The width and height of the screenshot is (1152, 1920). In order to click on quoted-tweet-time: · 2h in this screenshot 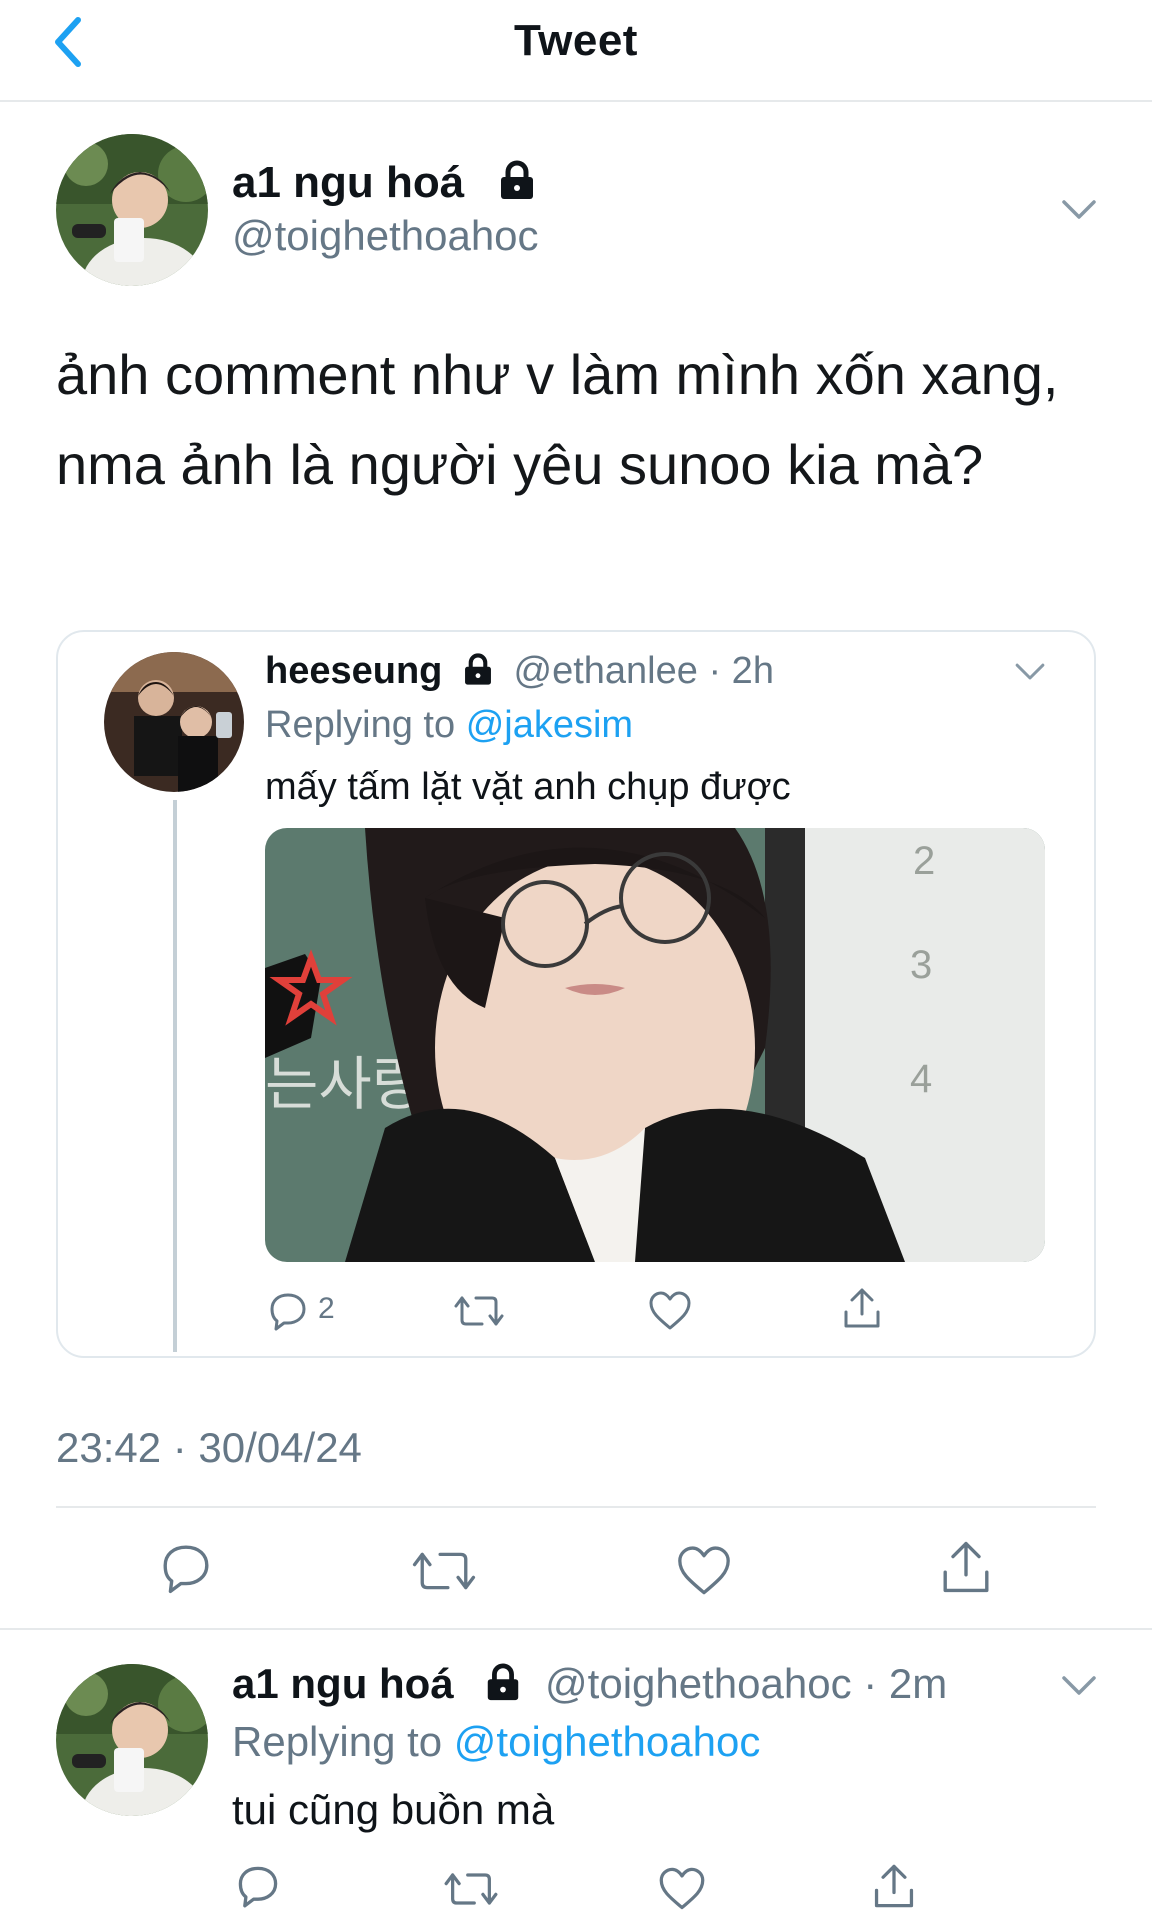, I will do `click(741, 671)`.